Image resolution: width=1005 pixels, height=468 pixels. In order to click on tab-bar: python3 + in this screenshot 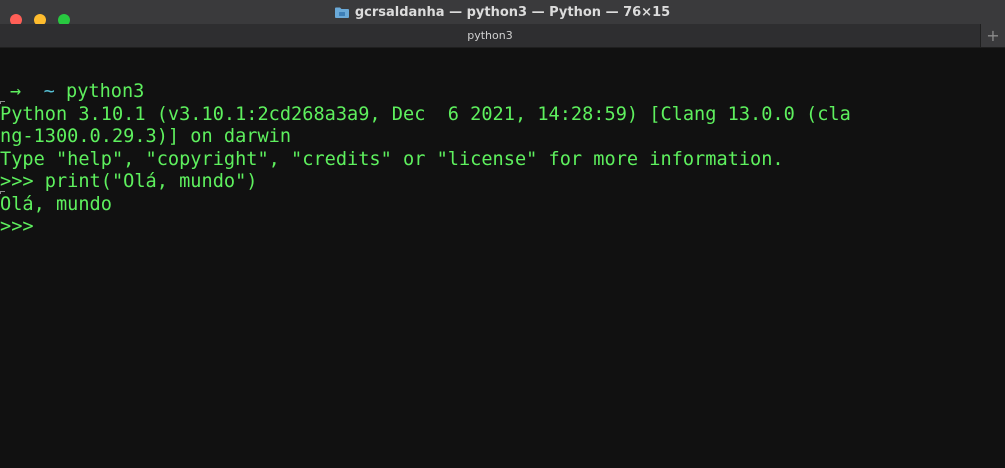, I will do `click(502, 35)`.